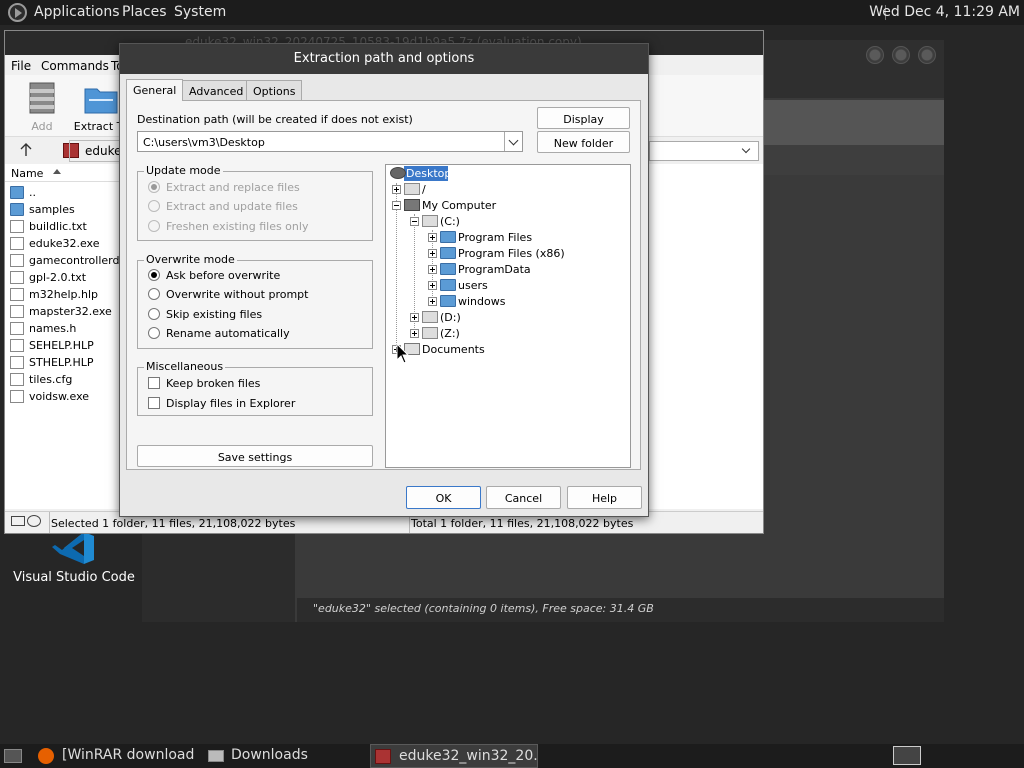  What do you see at coordinates (507, 205) in the screenshot?
I see `tree-item-my-computer: My Computer` at bounding box center [507, 205].